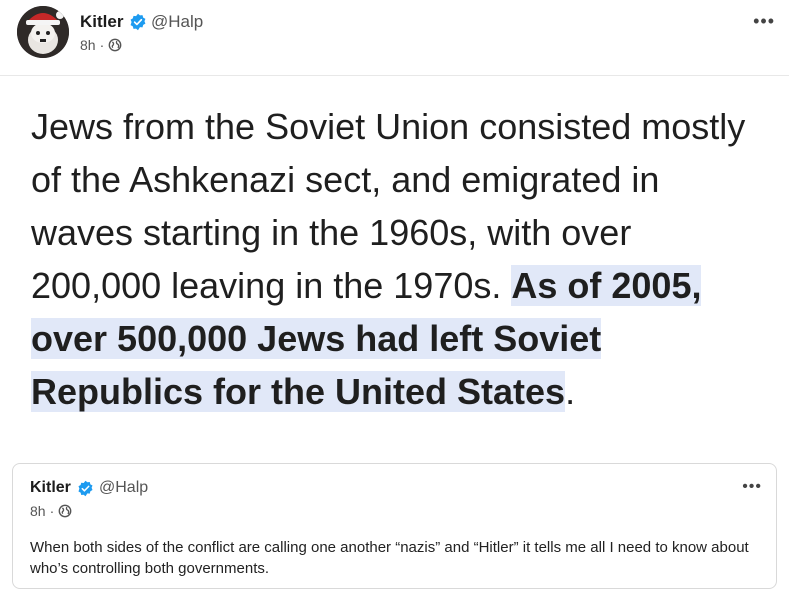 This screenshot has width=789, height=610. Describe the element at coordinates (88, 45) in the screenshot. I see `post-time: 8h` at that location.